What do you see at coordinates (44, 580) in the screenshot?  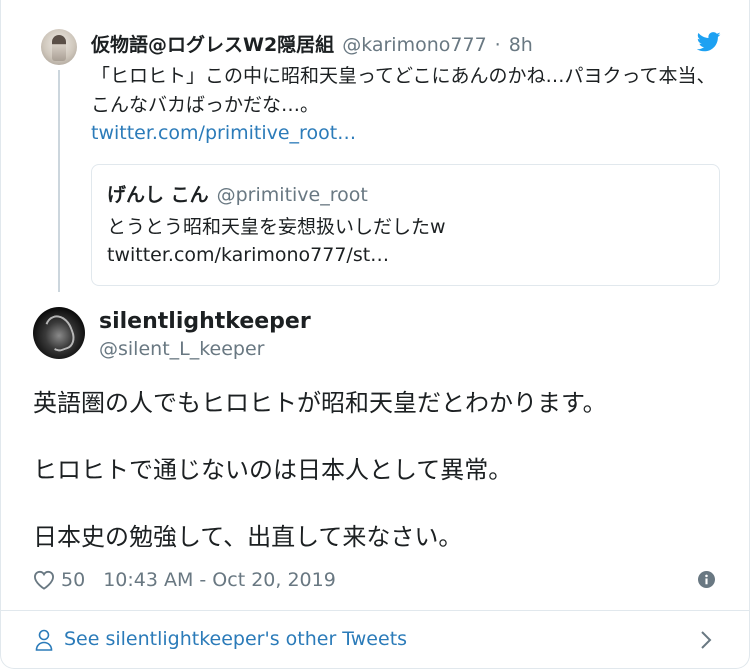 I see `heart-icon` at bounding box center [44, 580].